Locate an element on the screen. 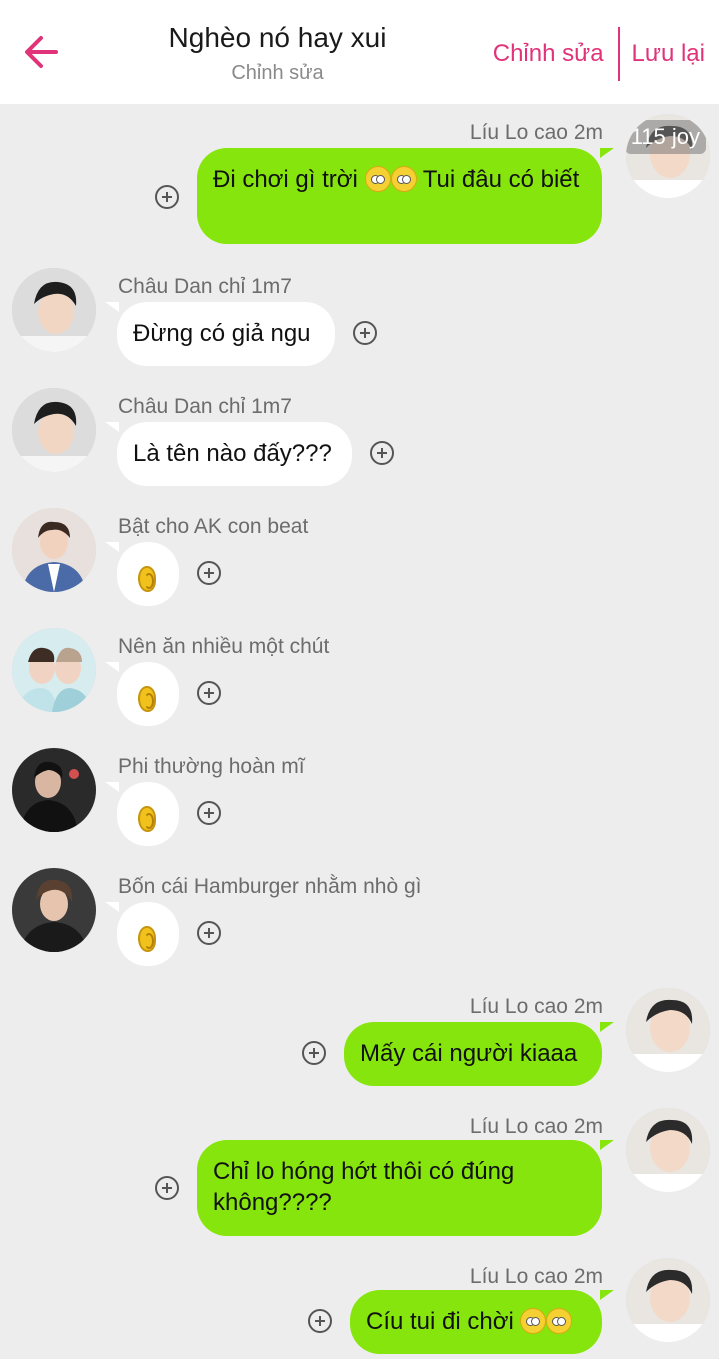 The image size is (719, 1359). sender-name: Nên ăn nhiều một chút is located at coordinates (224, 646).